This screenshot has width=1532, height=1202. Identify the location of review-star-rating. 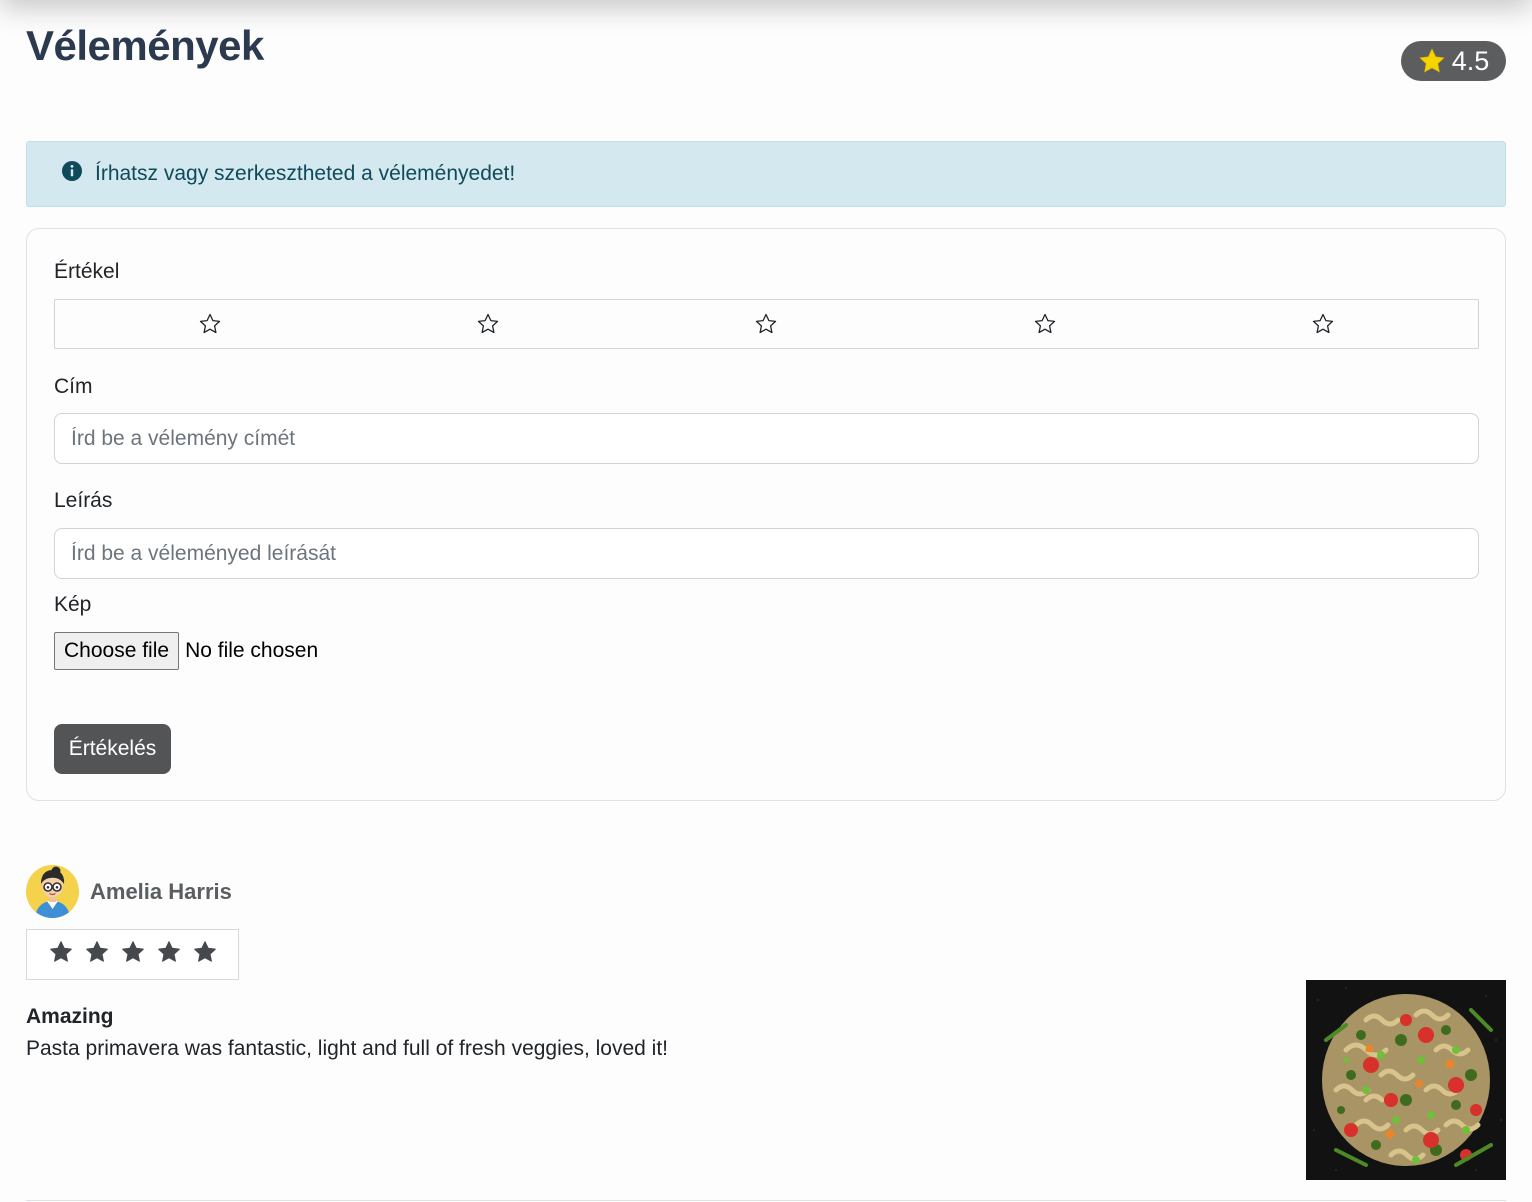
(132, 954).